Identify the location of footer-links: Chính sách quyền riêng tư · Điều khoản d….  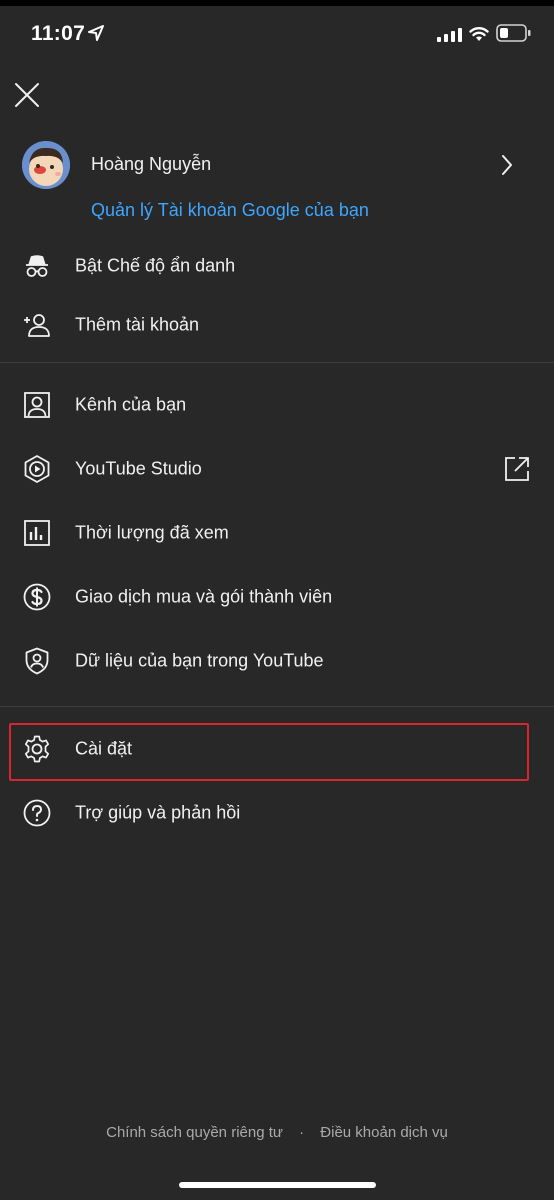
(277, 1132).